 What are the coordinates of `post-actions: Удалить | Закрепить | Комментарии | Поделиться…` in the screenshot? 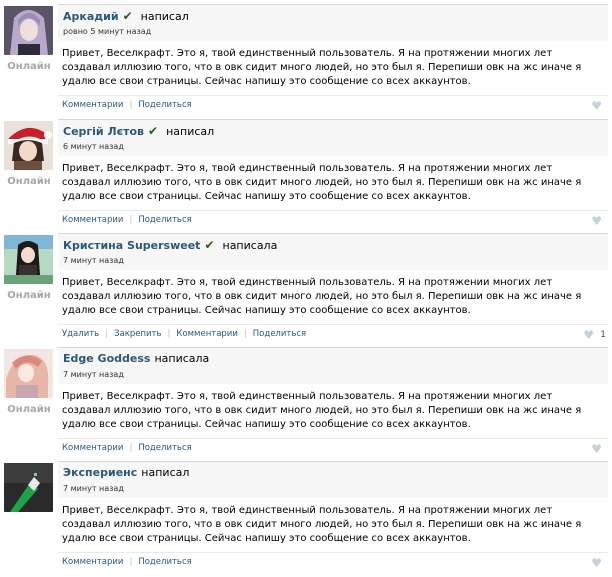 It's located at (333, 334).